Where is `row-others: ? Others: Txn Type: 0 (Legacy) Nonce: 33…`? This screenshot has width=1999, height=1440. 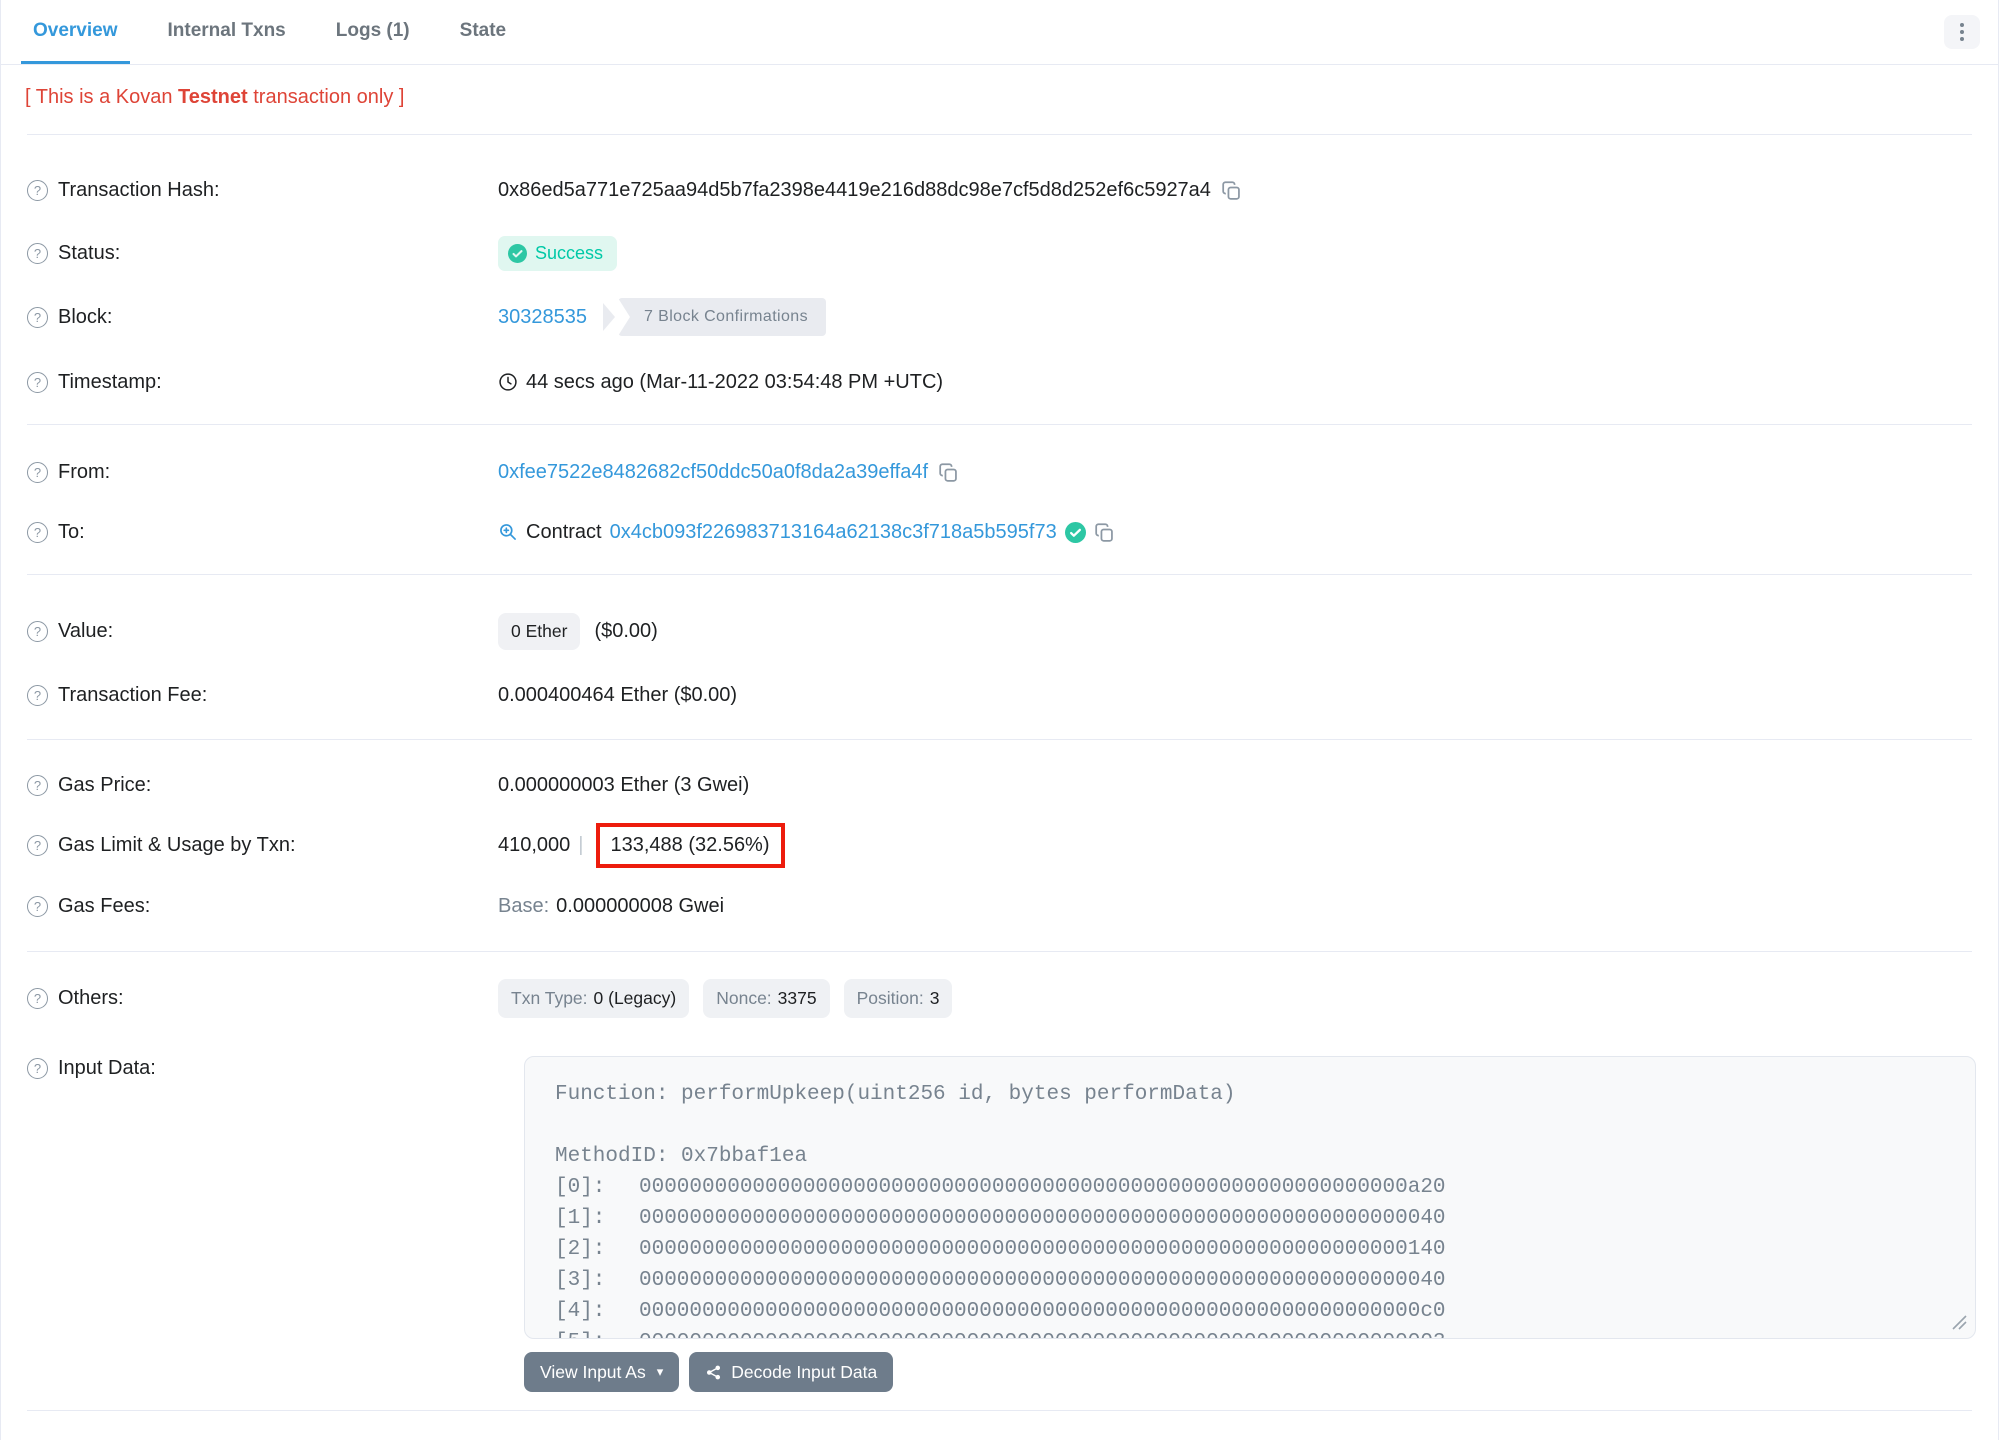
row-others: ? Others: Txn Type: 0 (Legacy) Nonce: 33… is located at coordinates (999, 998).